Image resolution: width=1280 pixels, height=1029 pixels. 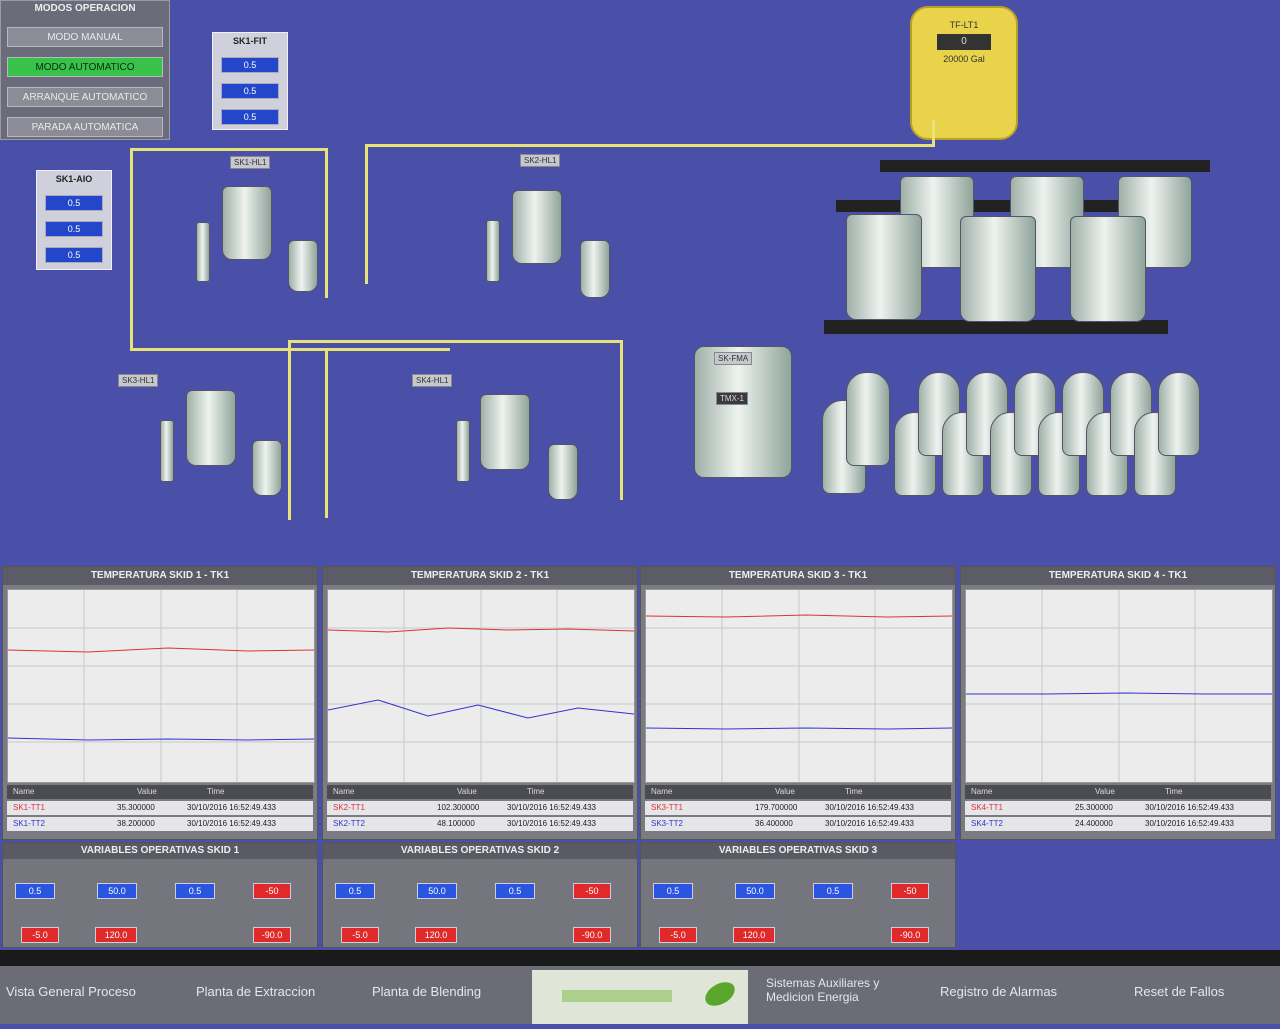 What do you see at coordinates (267, 468) in the screenshot?
I see `skid3-separator` at bounding box center [267, 468].